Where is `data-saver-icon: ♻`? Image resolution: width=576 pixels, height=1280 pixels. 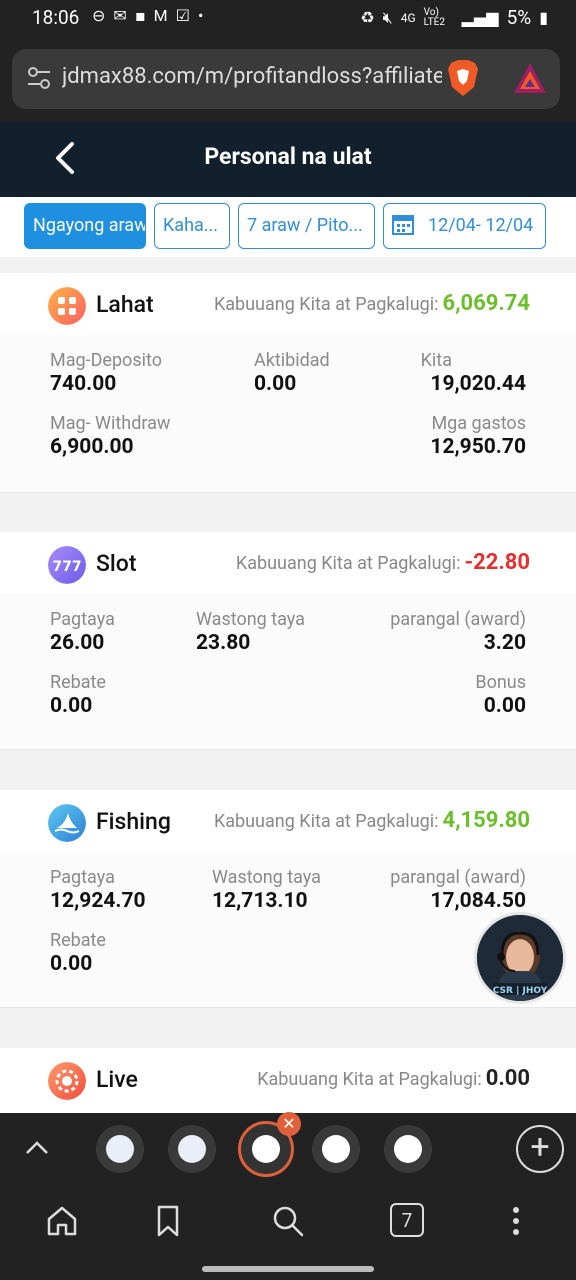
data-saver-icon: ♻ is located at coordinates (367, 17).